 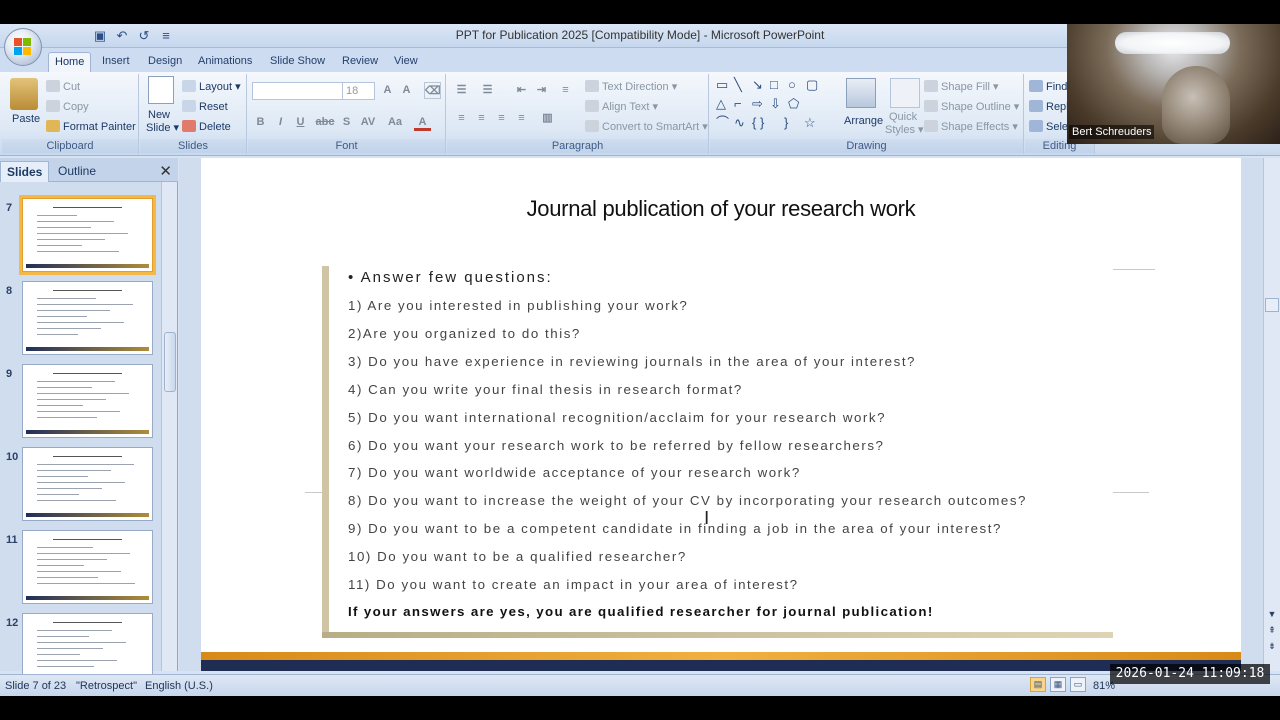 What do you see at coordinates (1048, 87) in the screenshot?
I see `find-button: Find` at bounding box center [1048, 87].